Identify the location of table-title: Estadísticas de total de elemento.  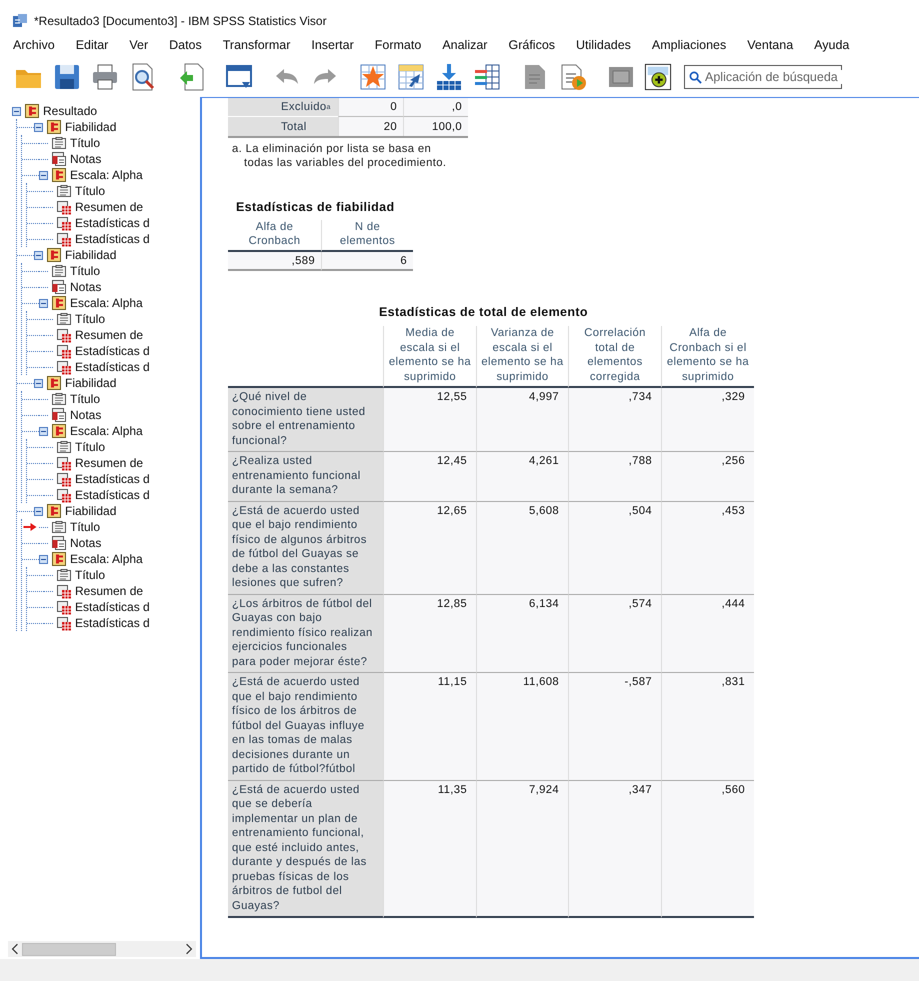
(484, 312).